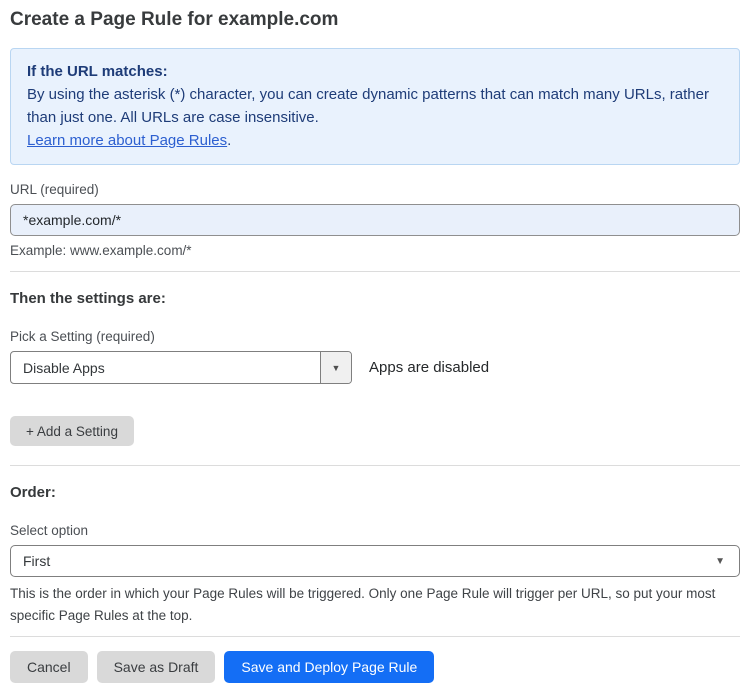  What do you see at coordinates (174, 19) in the screenshot?
I see `page-title: Create a Page Rule for example.com` at bounding box center [174, 19].